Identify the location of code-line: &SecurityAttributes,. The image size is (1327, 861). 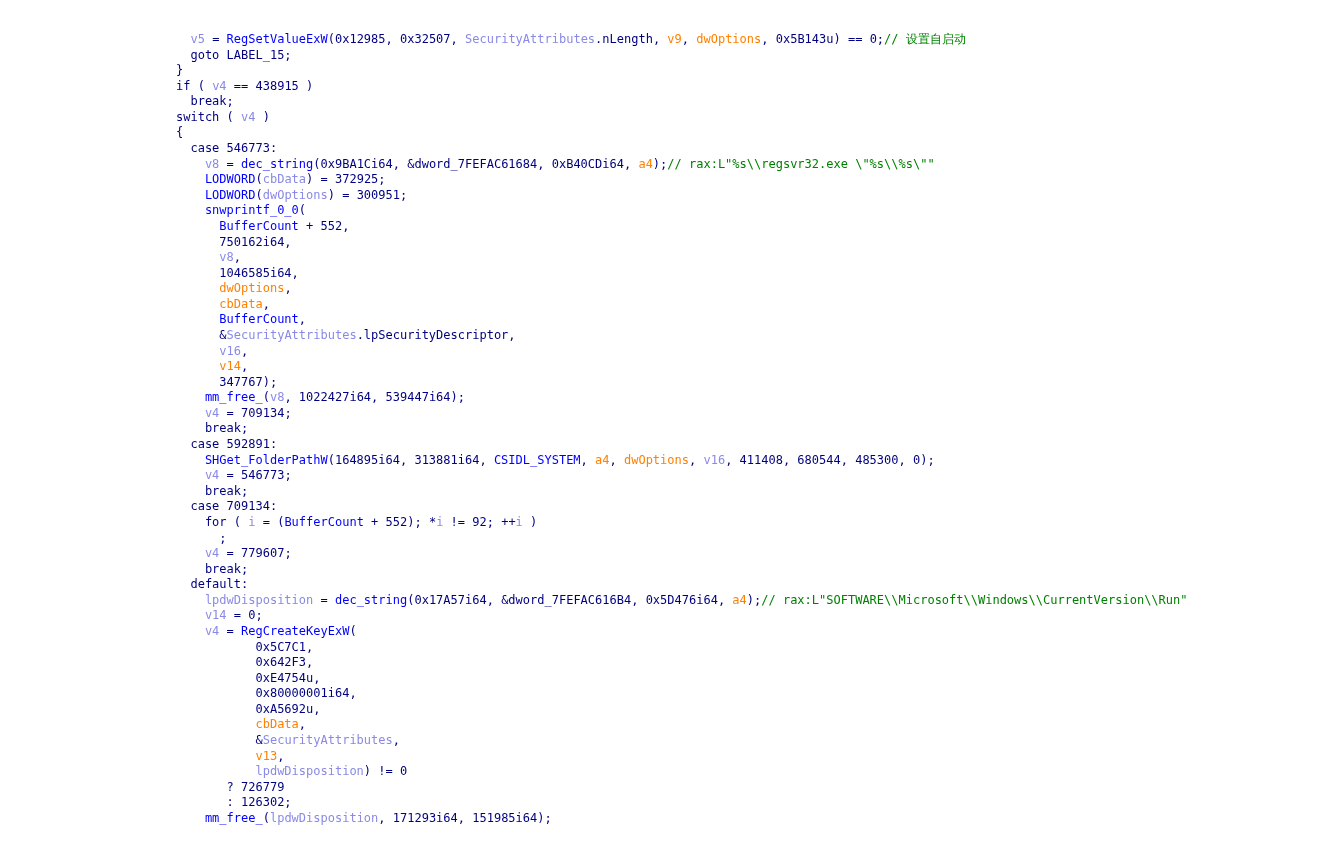
(327, 741).